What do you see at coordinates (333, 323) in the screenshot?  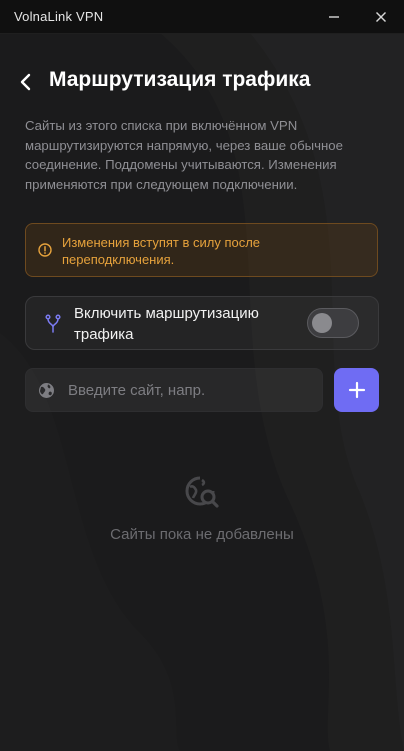 I see `routing-toggle-switch` at bounding box center [333, 323].